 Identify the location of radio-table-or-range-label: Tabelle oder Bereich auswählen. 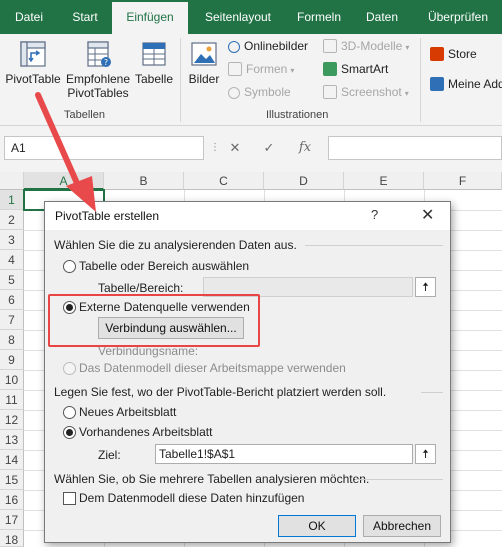
(164, 266).